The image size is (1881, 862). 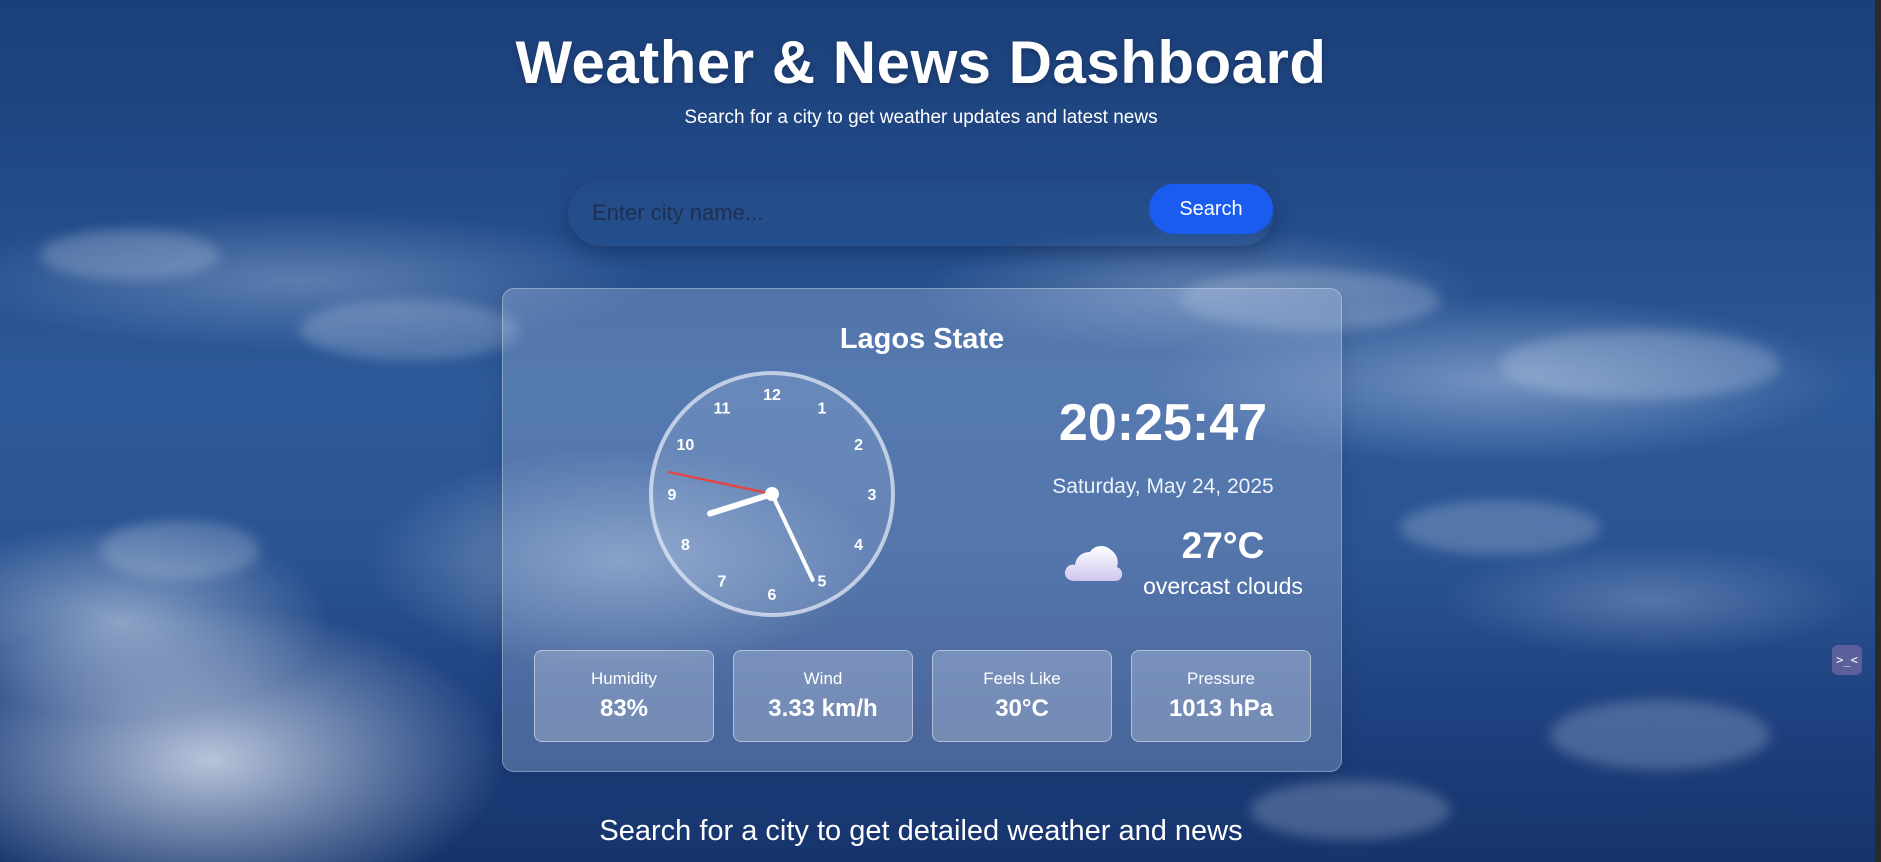 I want to click on clock-numeral: 9, so click(x=672, y=495).